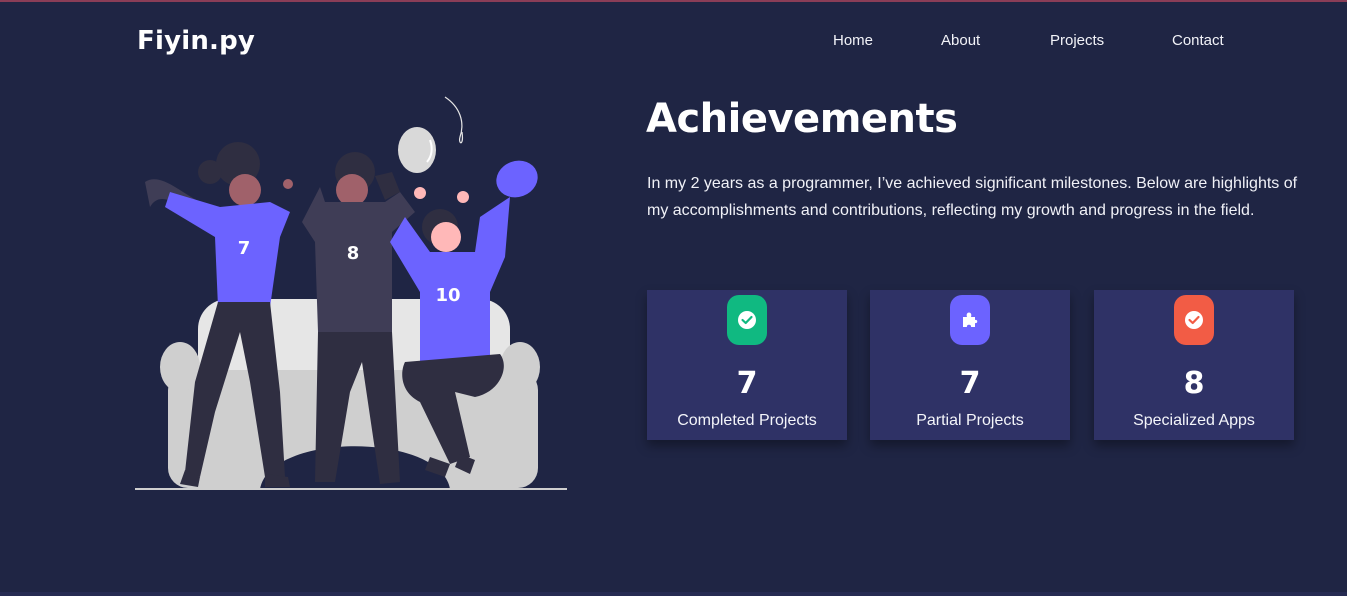 Image resolution: width=1347 pixels, height=596 pixels. I want to click on bottom-divider, so click(673, 594).